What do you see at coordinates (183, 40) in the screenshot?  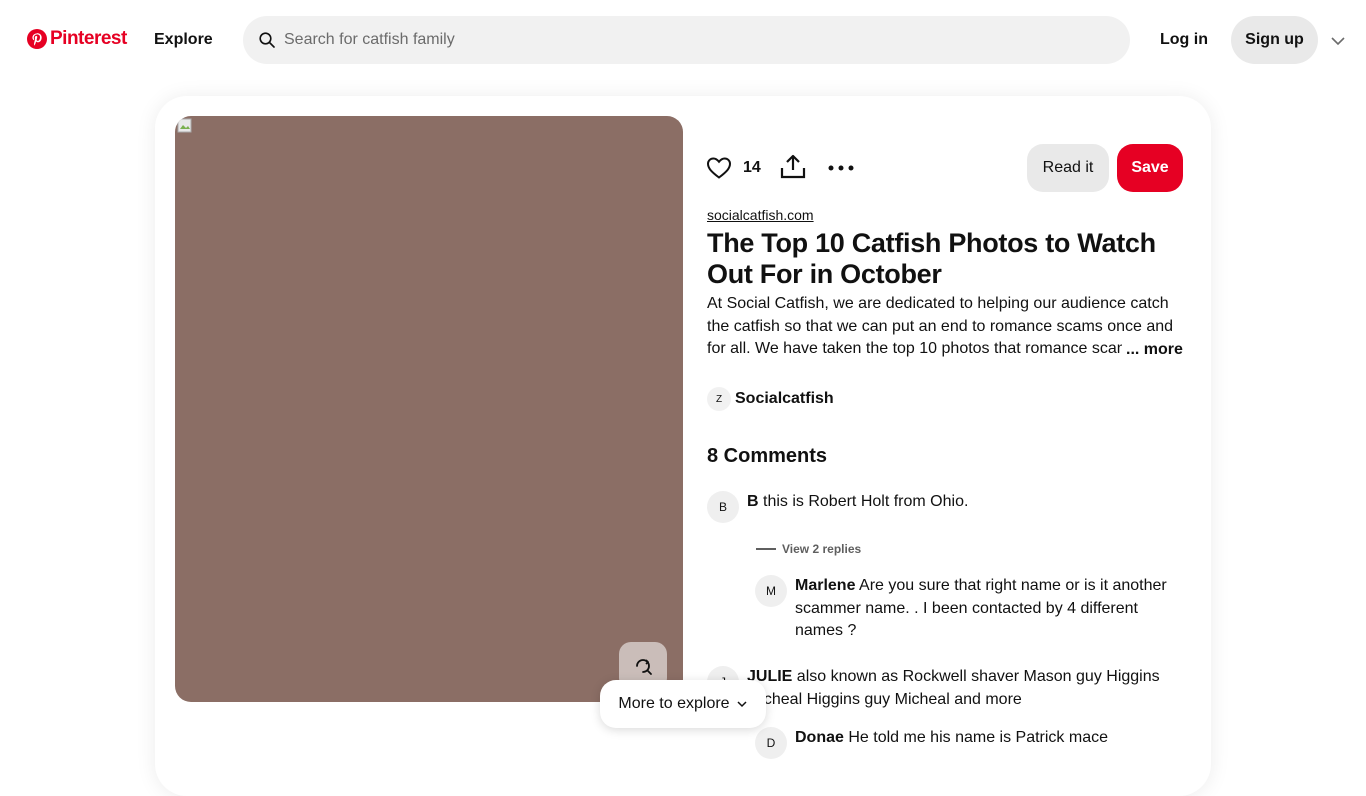 I see `explore-link: Explore` at bounding box center [183, 40].